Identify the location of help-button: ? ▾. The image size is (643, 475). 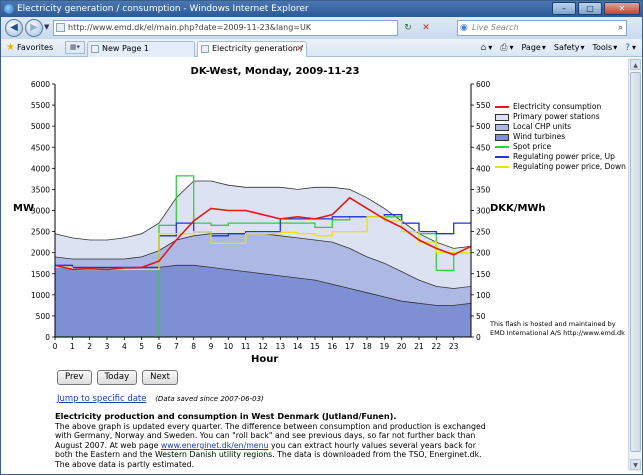
(630, 48).